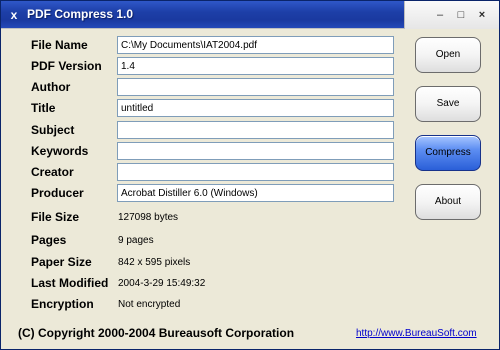 Image resolution: width=500 pixels, height=350 pixels. What do you see at coordinates (43, 108) in the screenshot?
I see `title-label: Title` at bounding box center [43, 108].